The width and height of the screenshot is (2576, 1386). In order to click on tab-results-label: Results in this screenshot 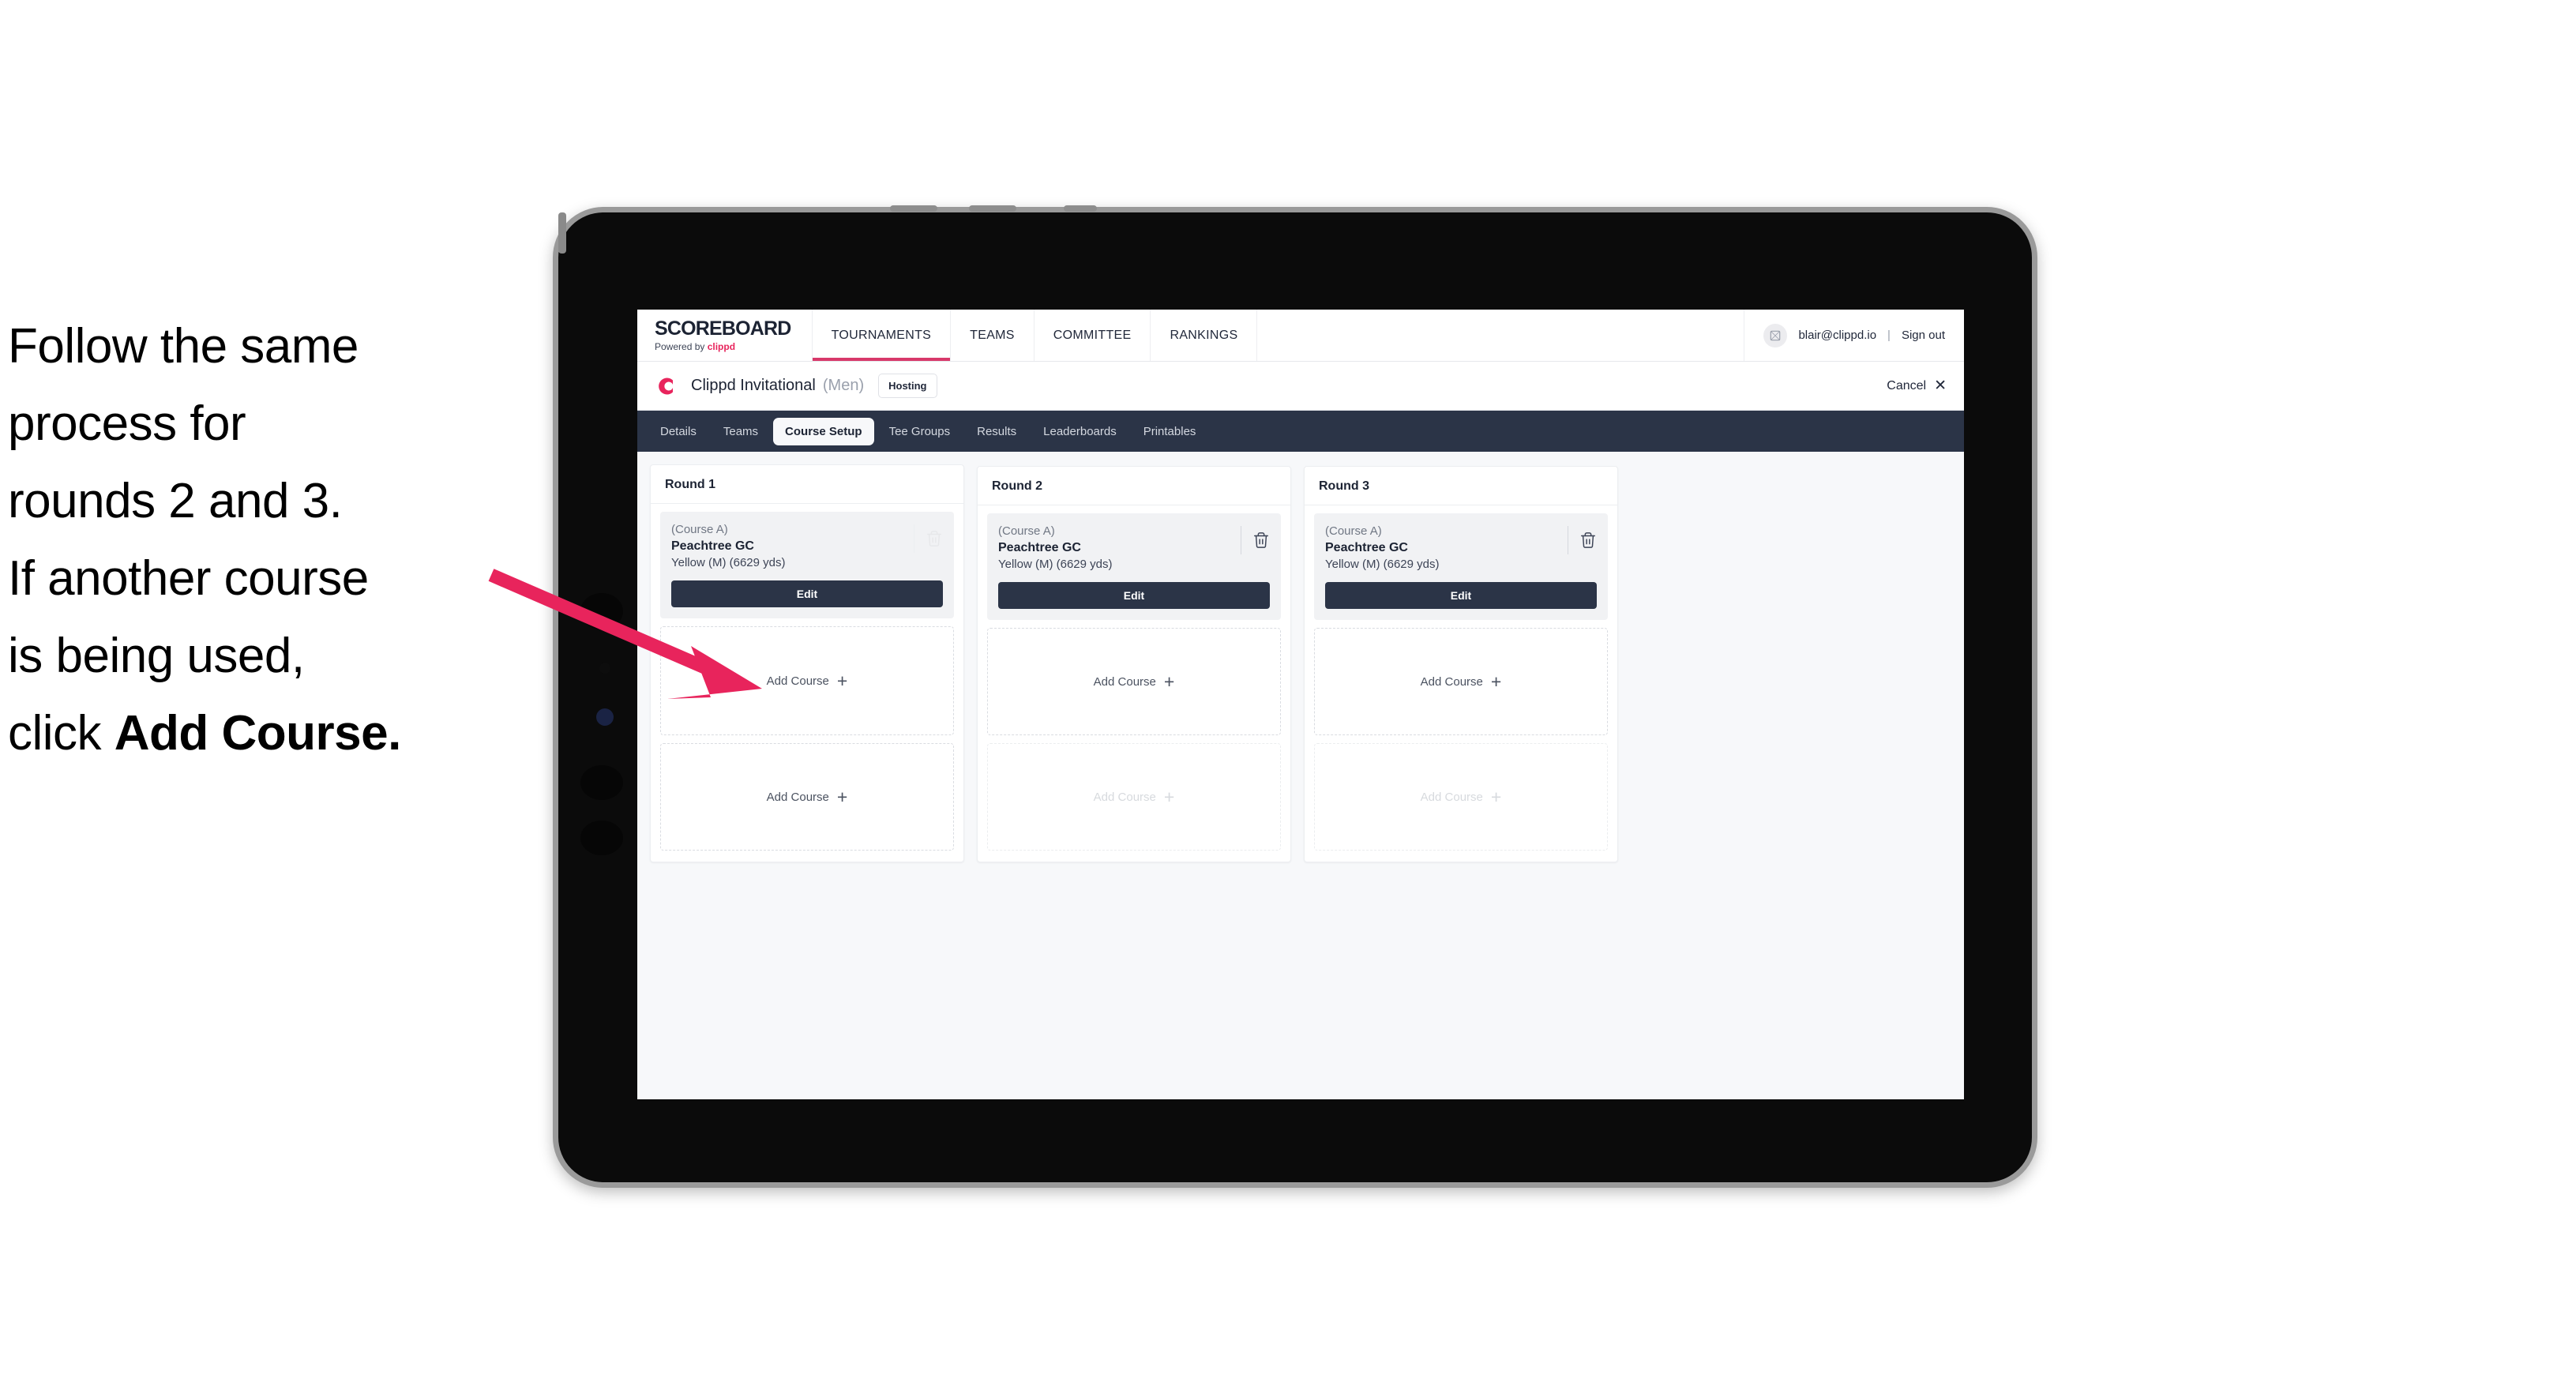, I will do `click(997, 431)`.